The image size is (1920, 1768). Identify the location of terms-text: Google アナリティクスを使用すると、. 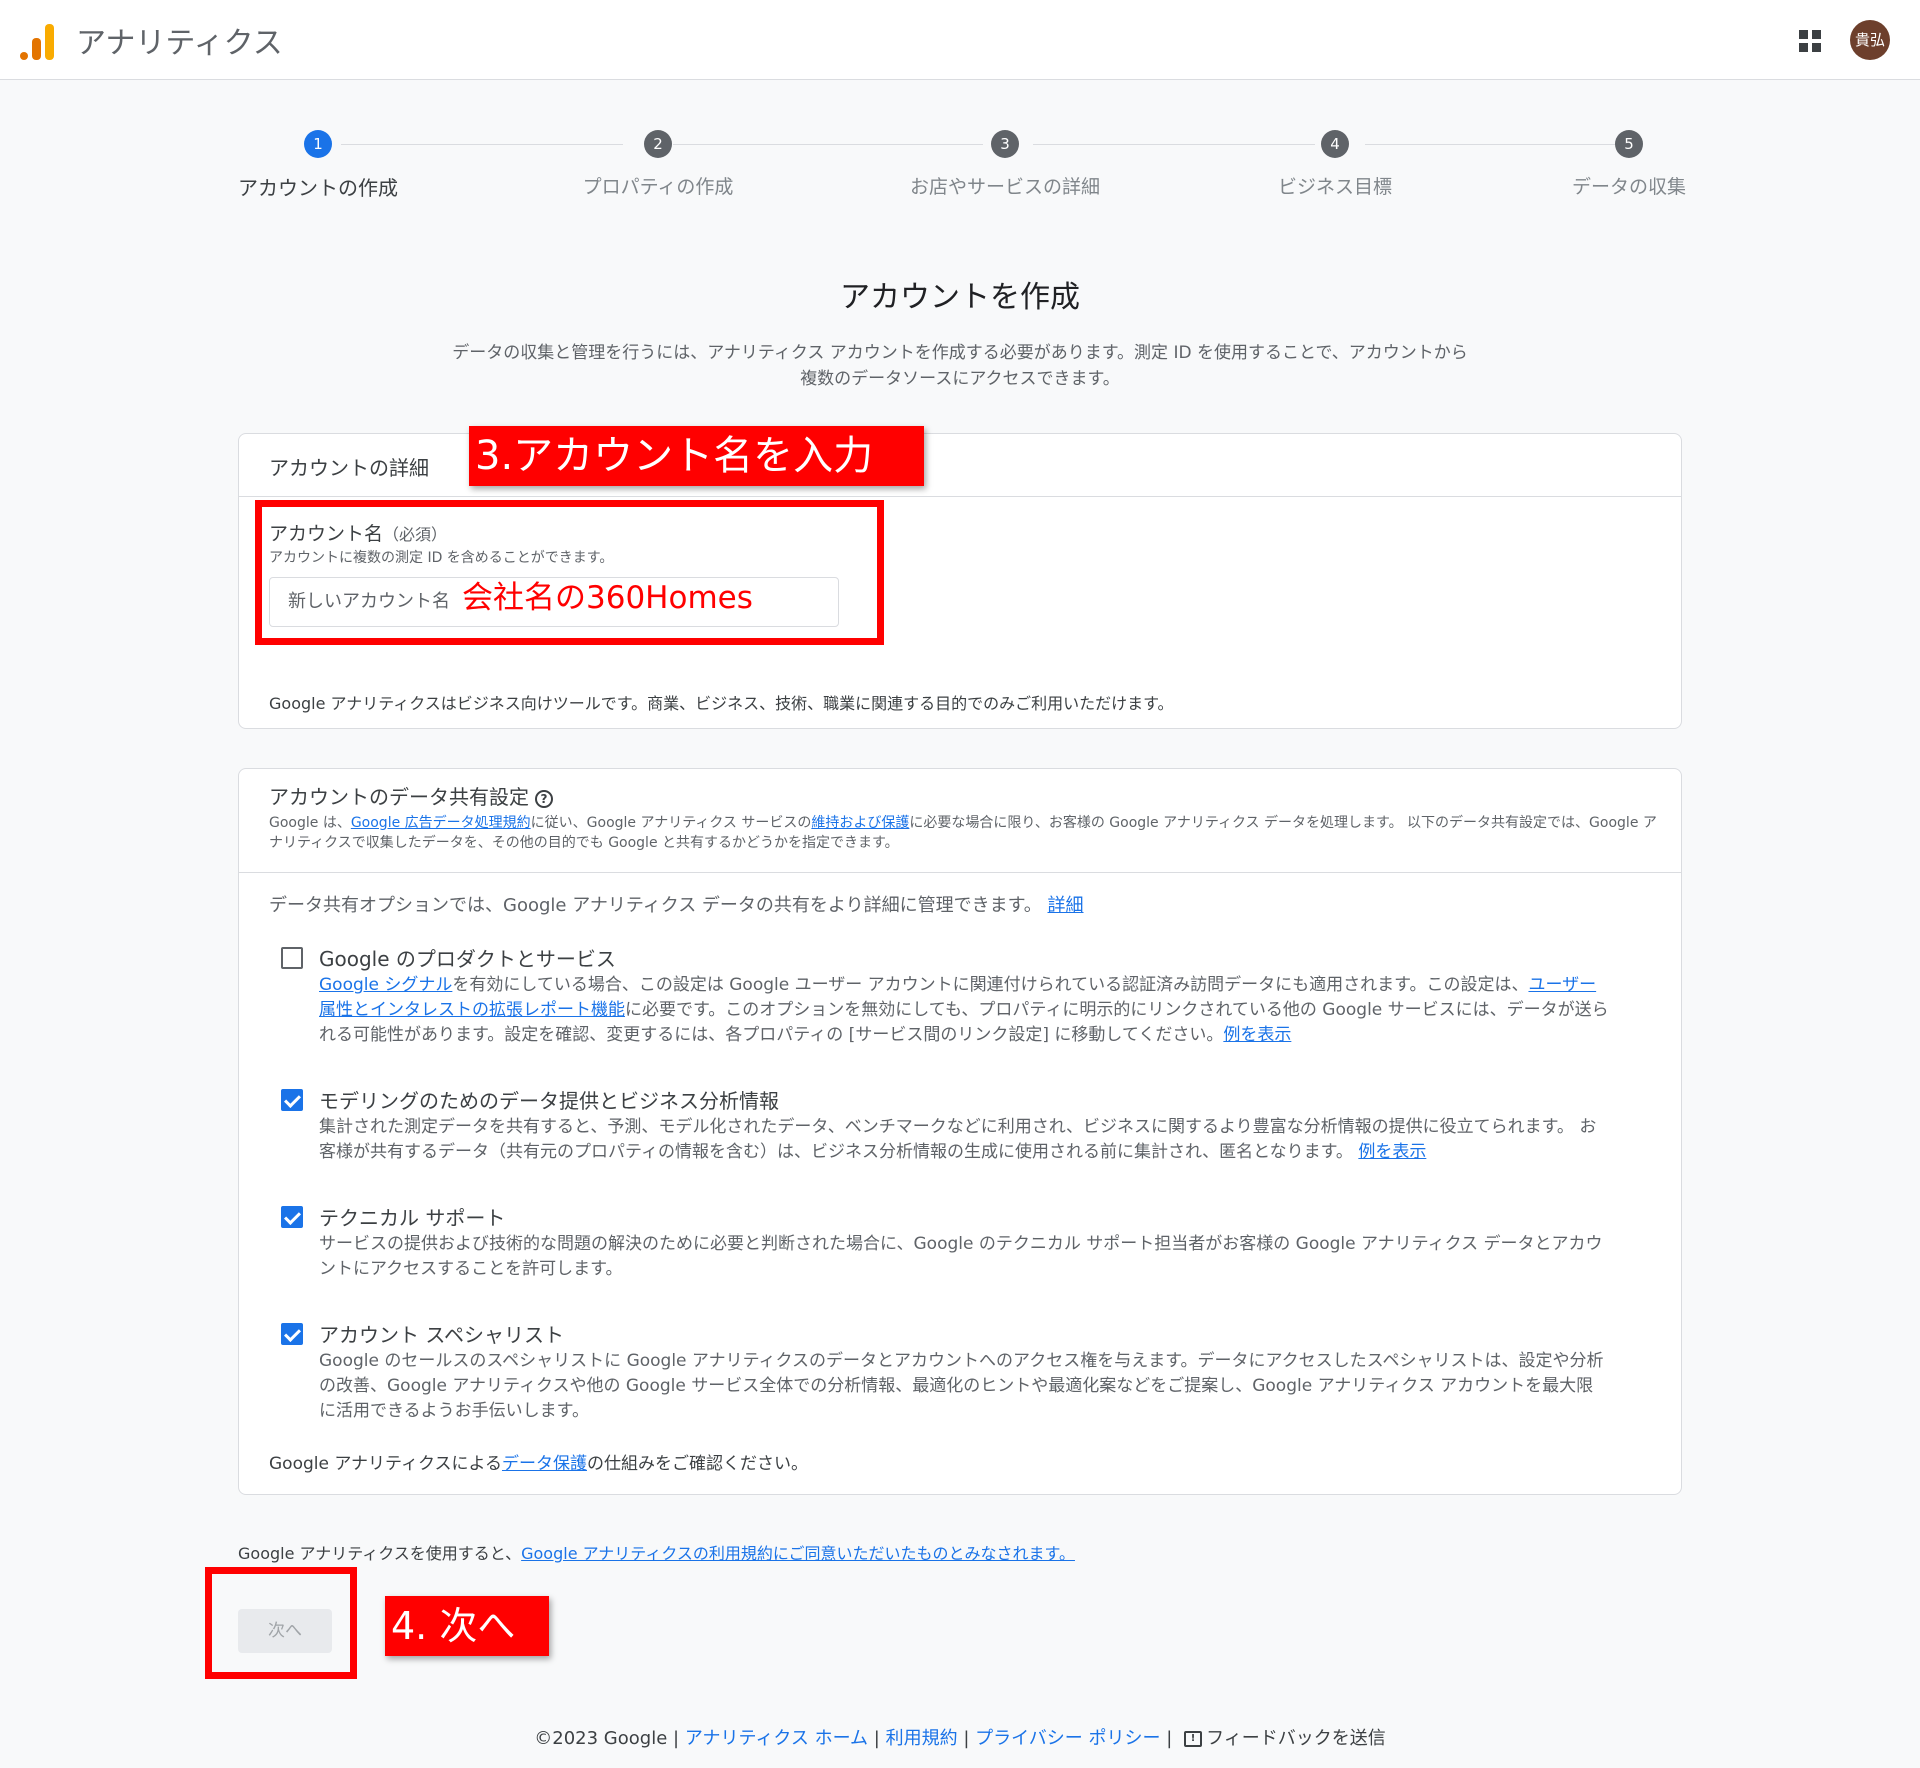
(380, 1553).